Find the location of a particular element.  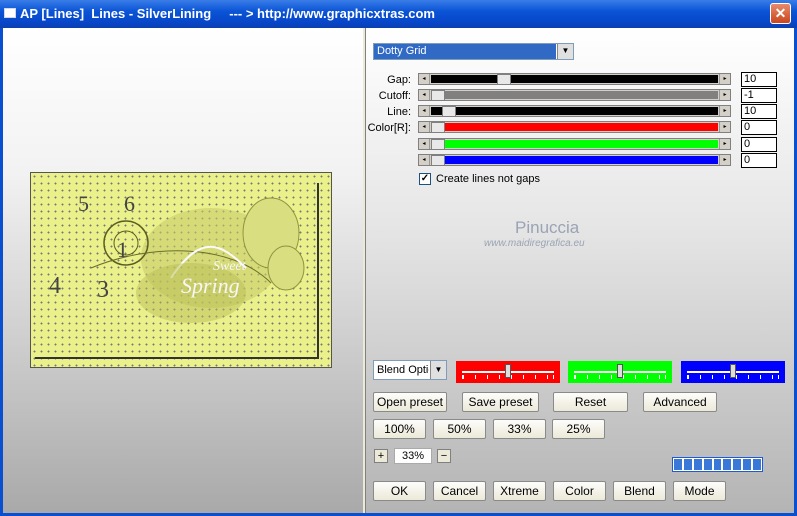

slider-line: ◂ ▸ is located at coordinates (574, 111).